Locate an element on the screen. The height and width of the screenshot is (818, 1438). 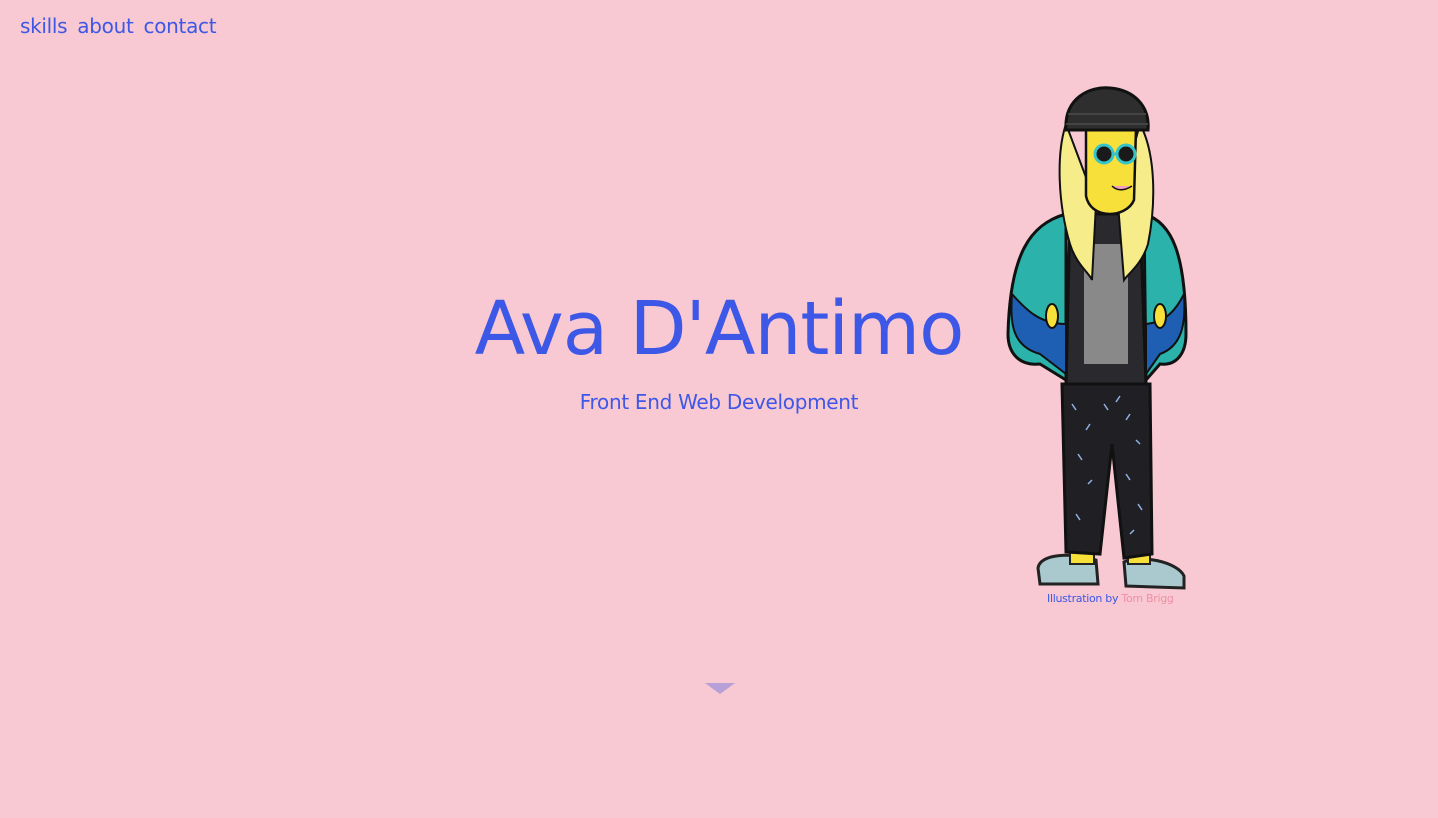
main-nav: skills about contact is located at coordinates (118, 26).